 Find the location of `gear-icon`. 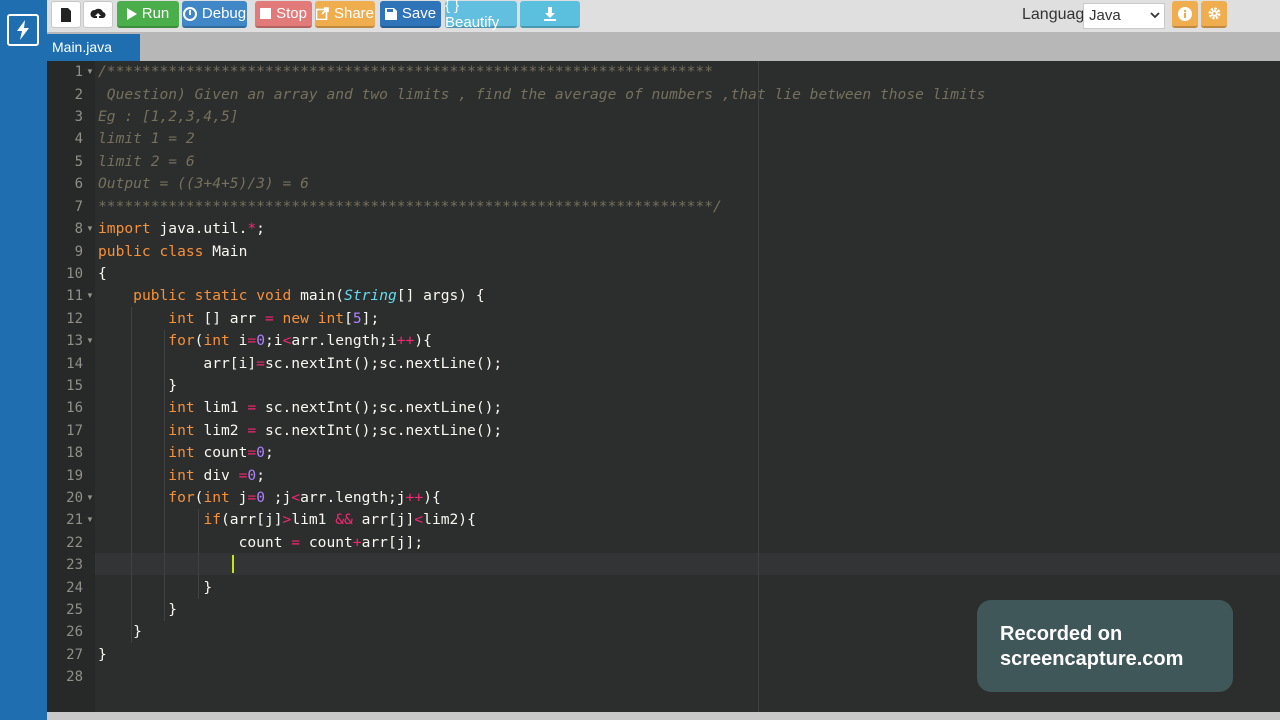

gear-icon is located at coordinates (1214, 13).